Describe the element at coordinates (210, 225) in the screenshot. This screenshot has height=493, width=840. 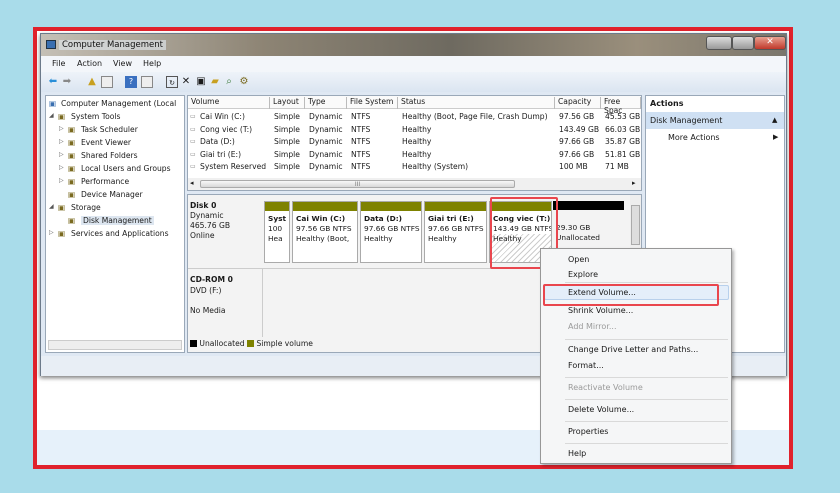
I see `disk0-size: 465.76 GB` at that location.